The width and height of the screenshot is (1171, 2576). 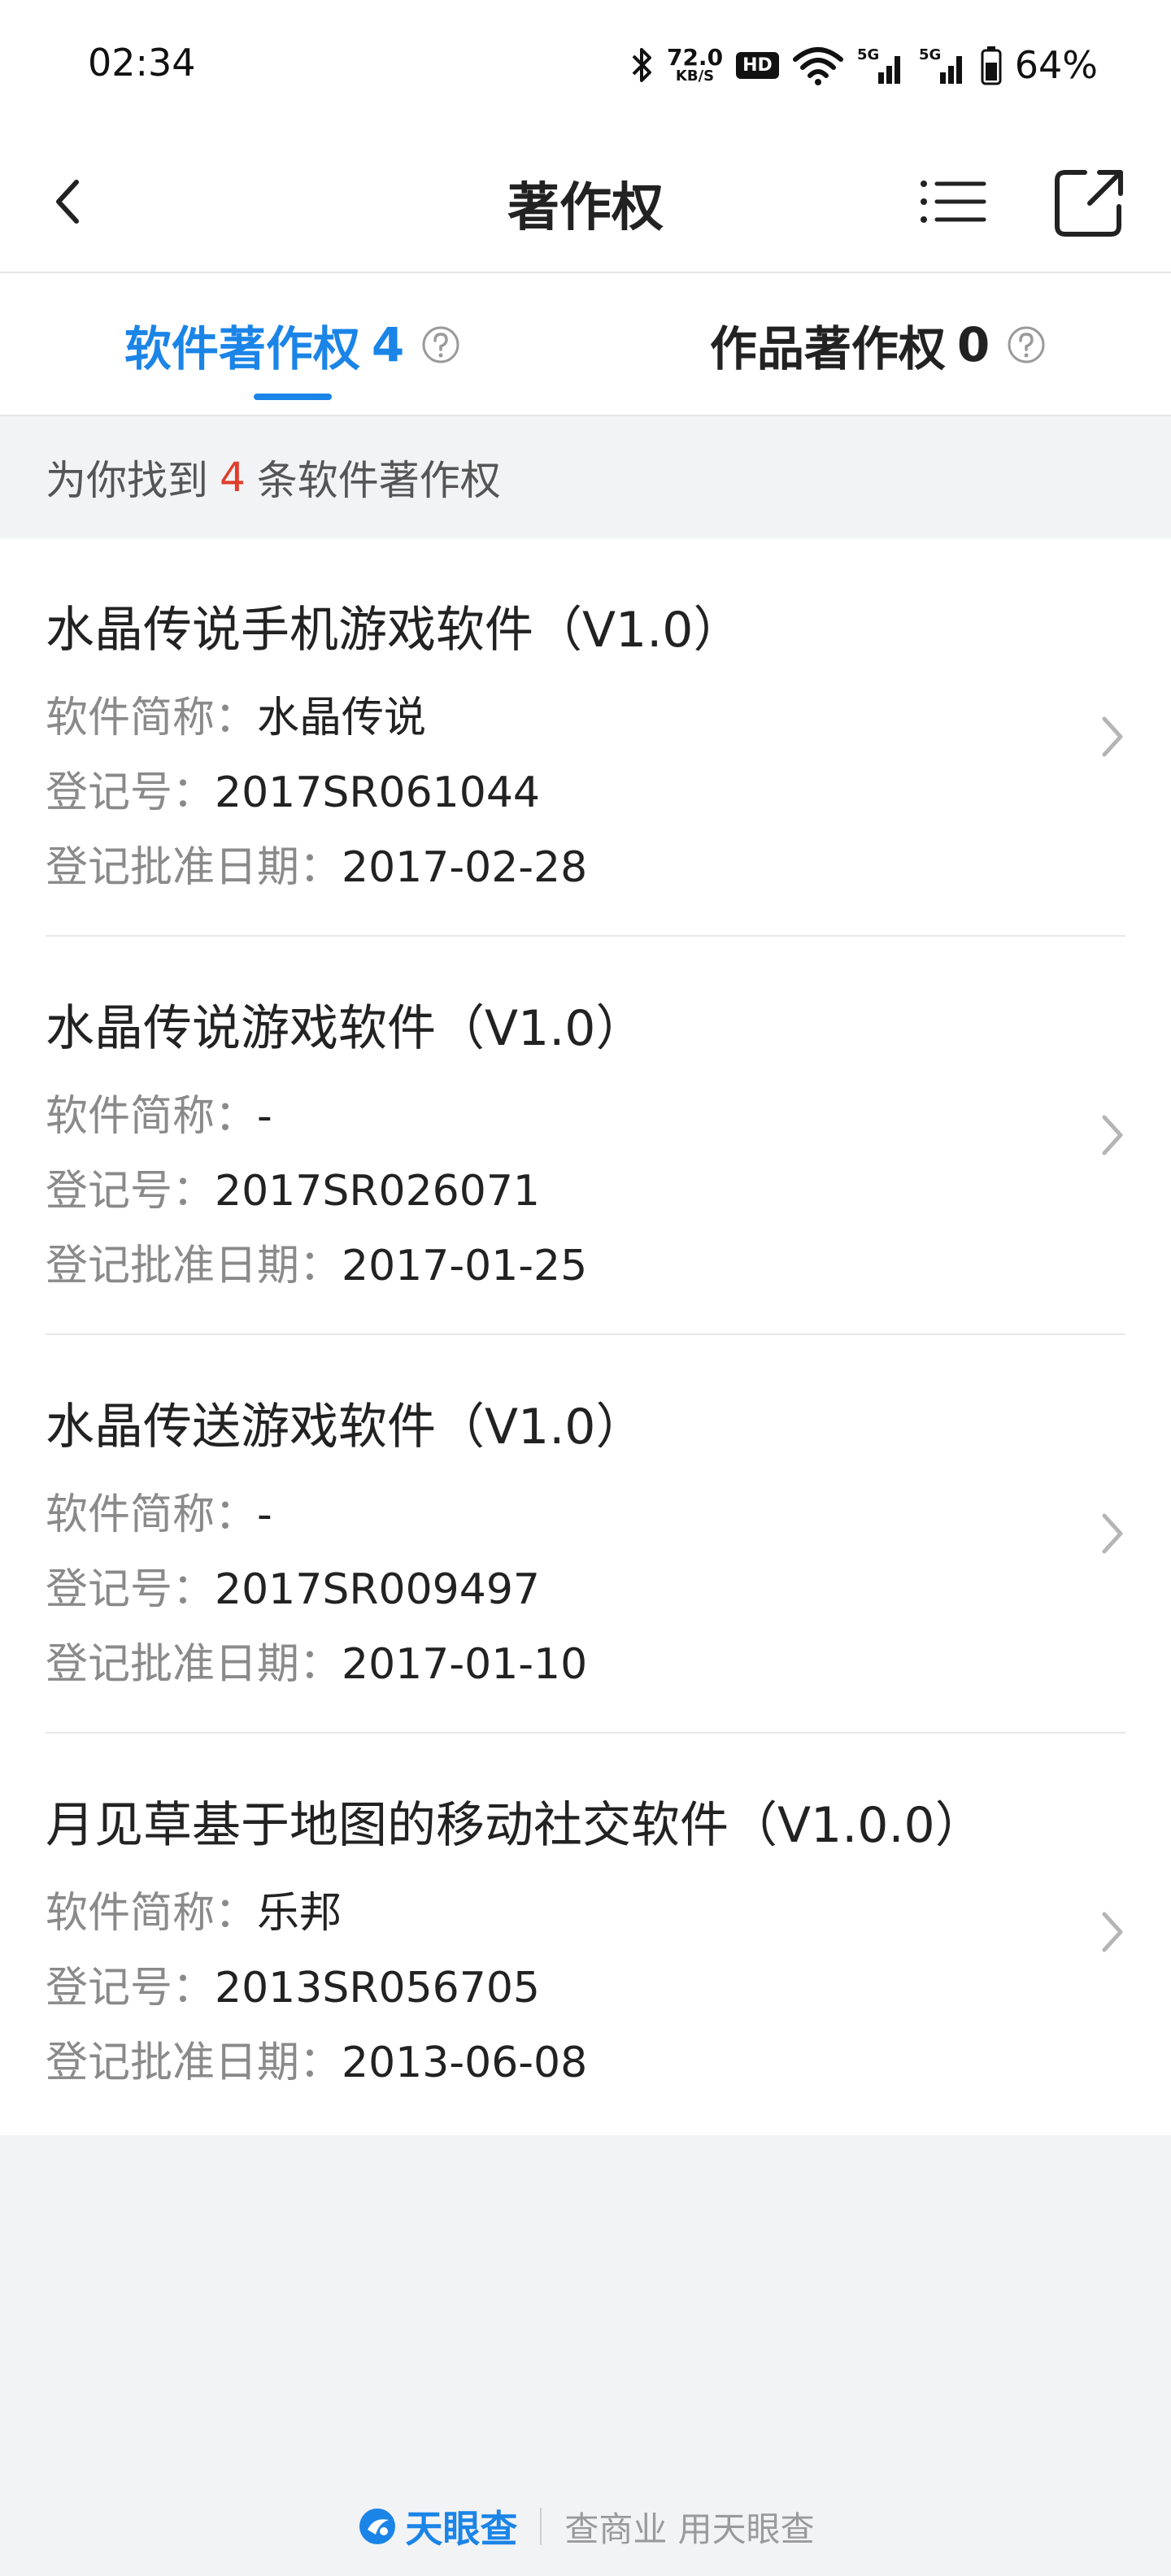 I want to click on share-button, so click(x=1089, y=202).